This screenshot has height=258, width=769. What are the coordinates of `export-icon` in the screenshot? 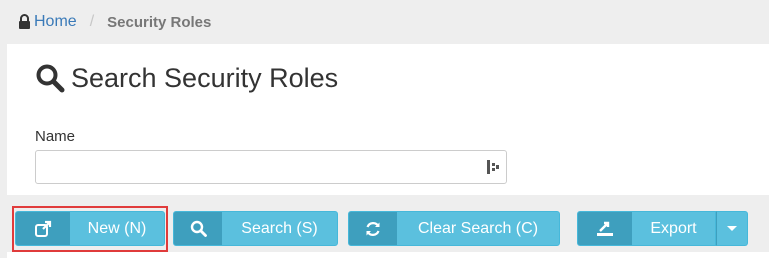 It's located at (605, 228).